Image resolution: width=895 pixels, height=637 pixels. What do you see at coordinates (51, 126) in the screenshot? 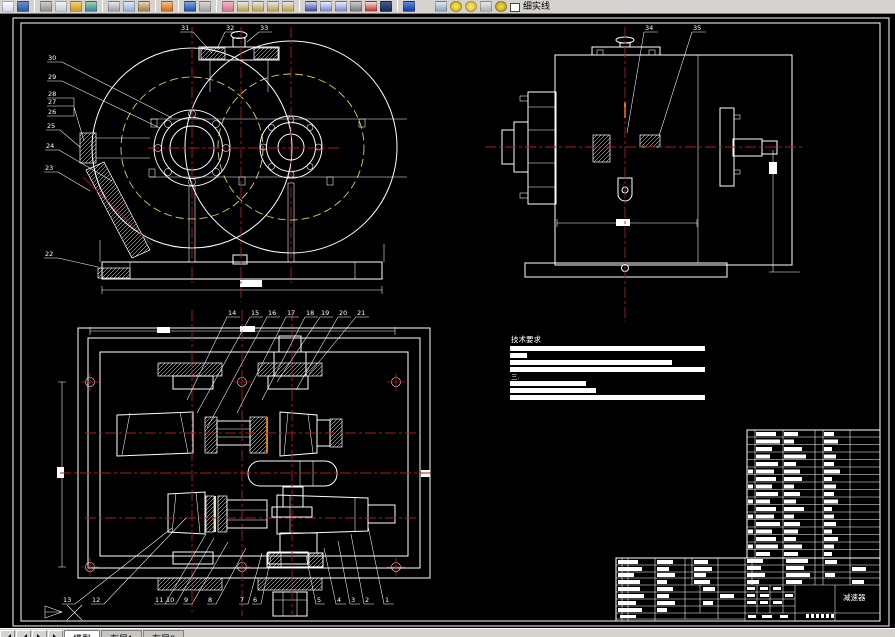
I see `callout-label: 25` at bounding box center [51, 126].